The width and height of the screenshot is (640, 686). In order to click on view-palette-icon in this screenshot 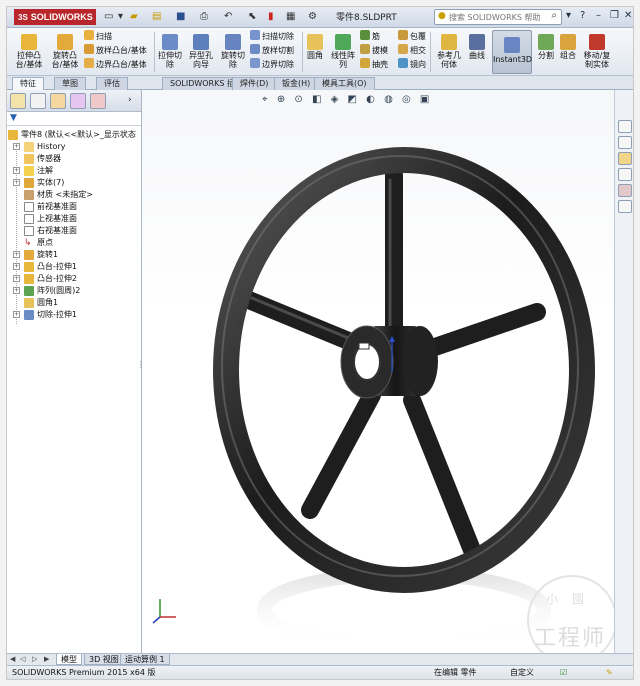, I will do `click(625, 174)`.